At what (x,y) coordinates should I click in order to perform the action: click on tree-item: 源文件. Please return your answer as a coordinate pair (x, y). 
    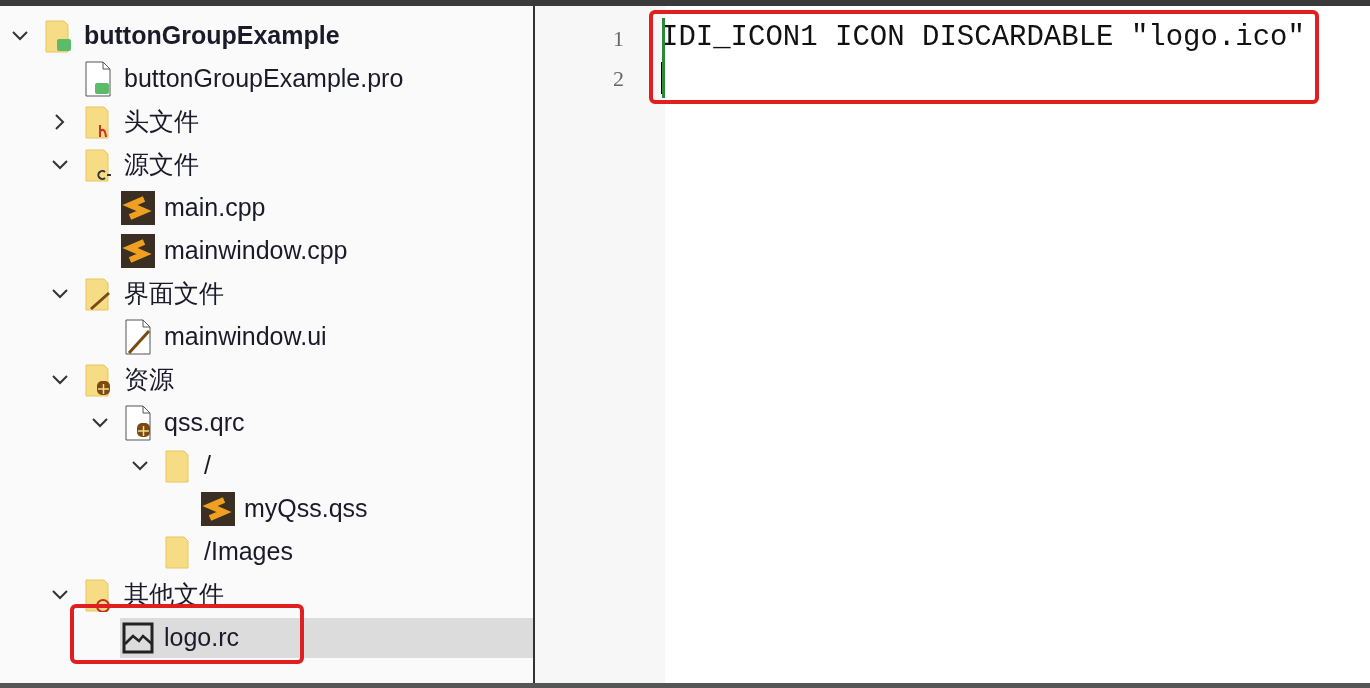
    Looking at the image, I should click on (143, 164).